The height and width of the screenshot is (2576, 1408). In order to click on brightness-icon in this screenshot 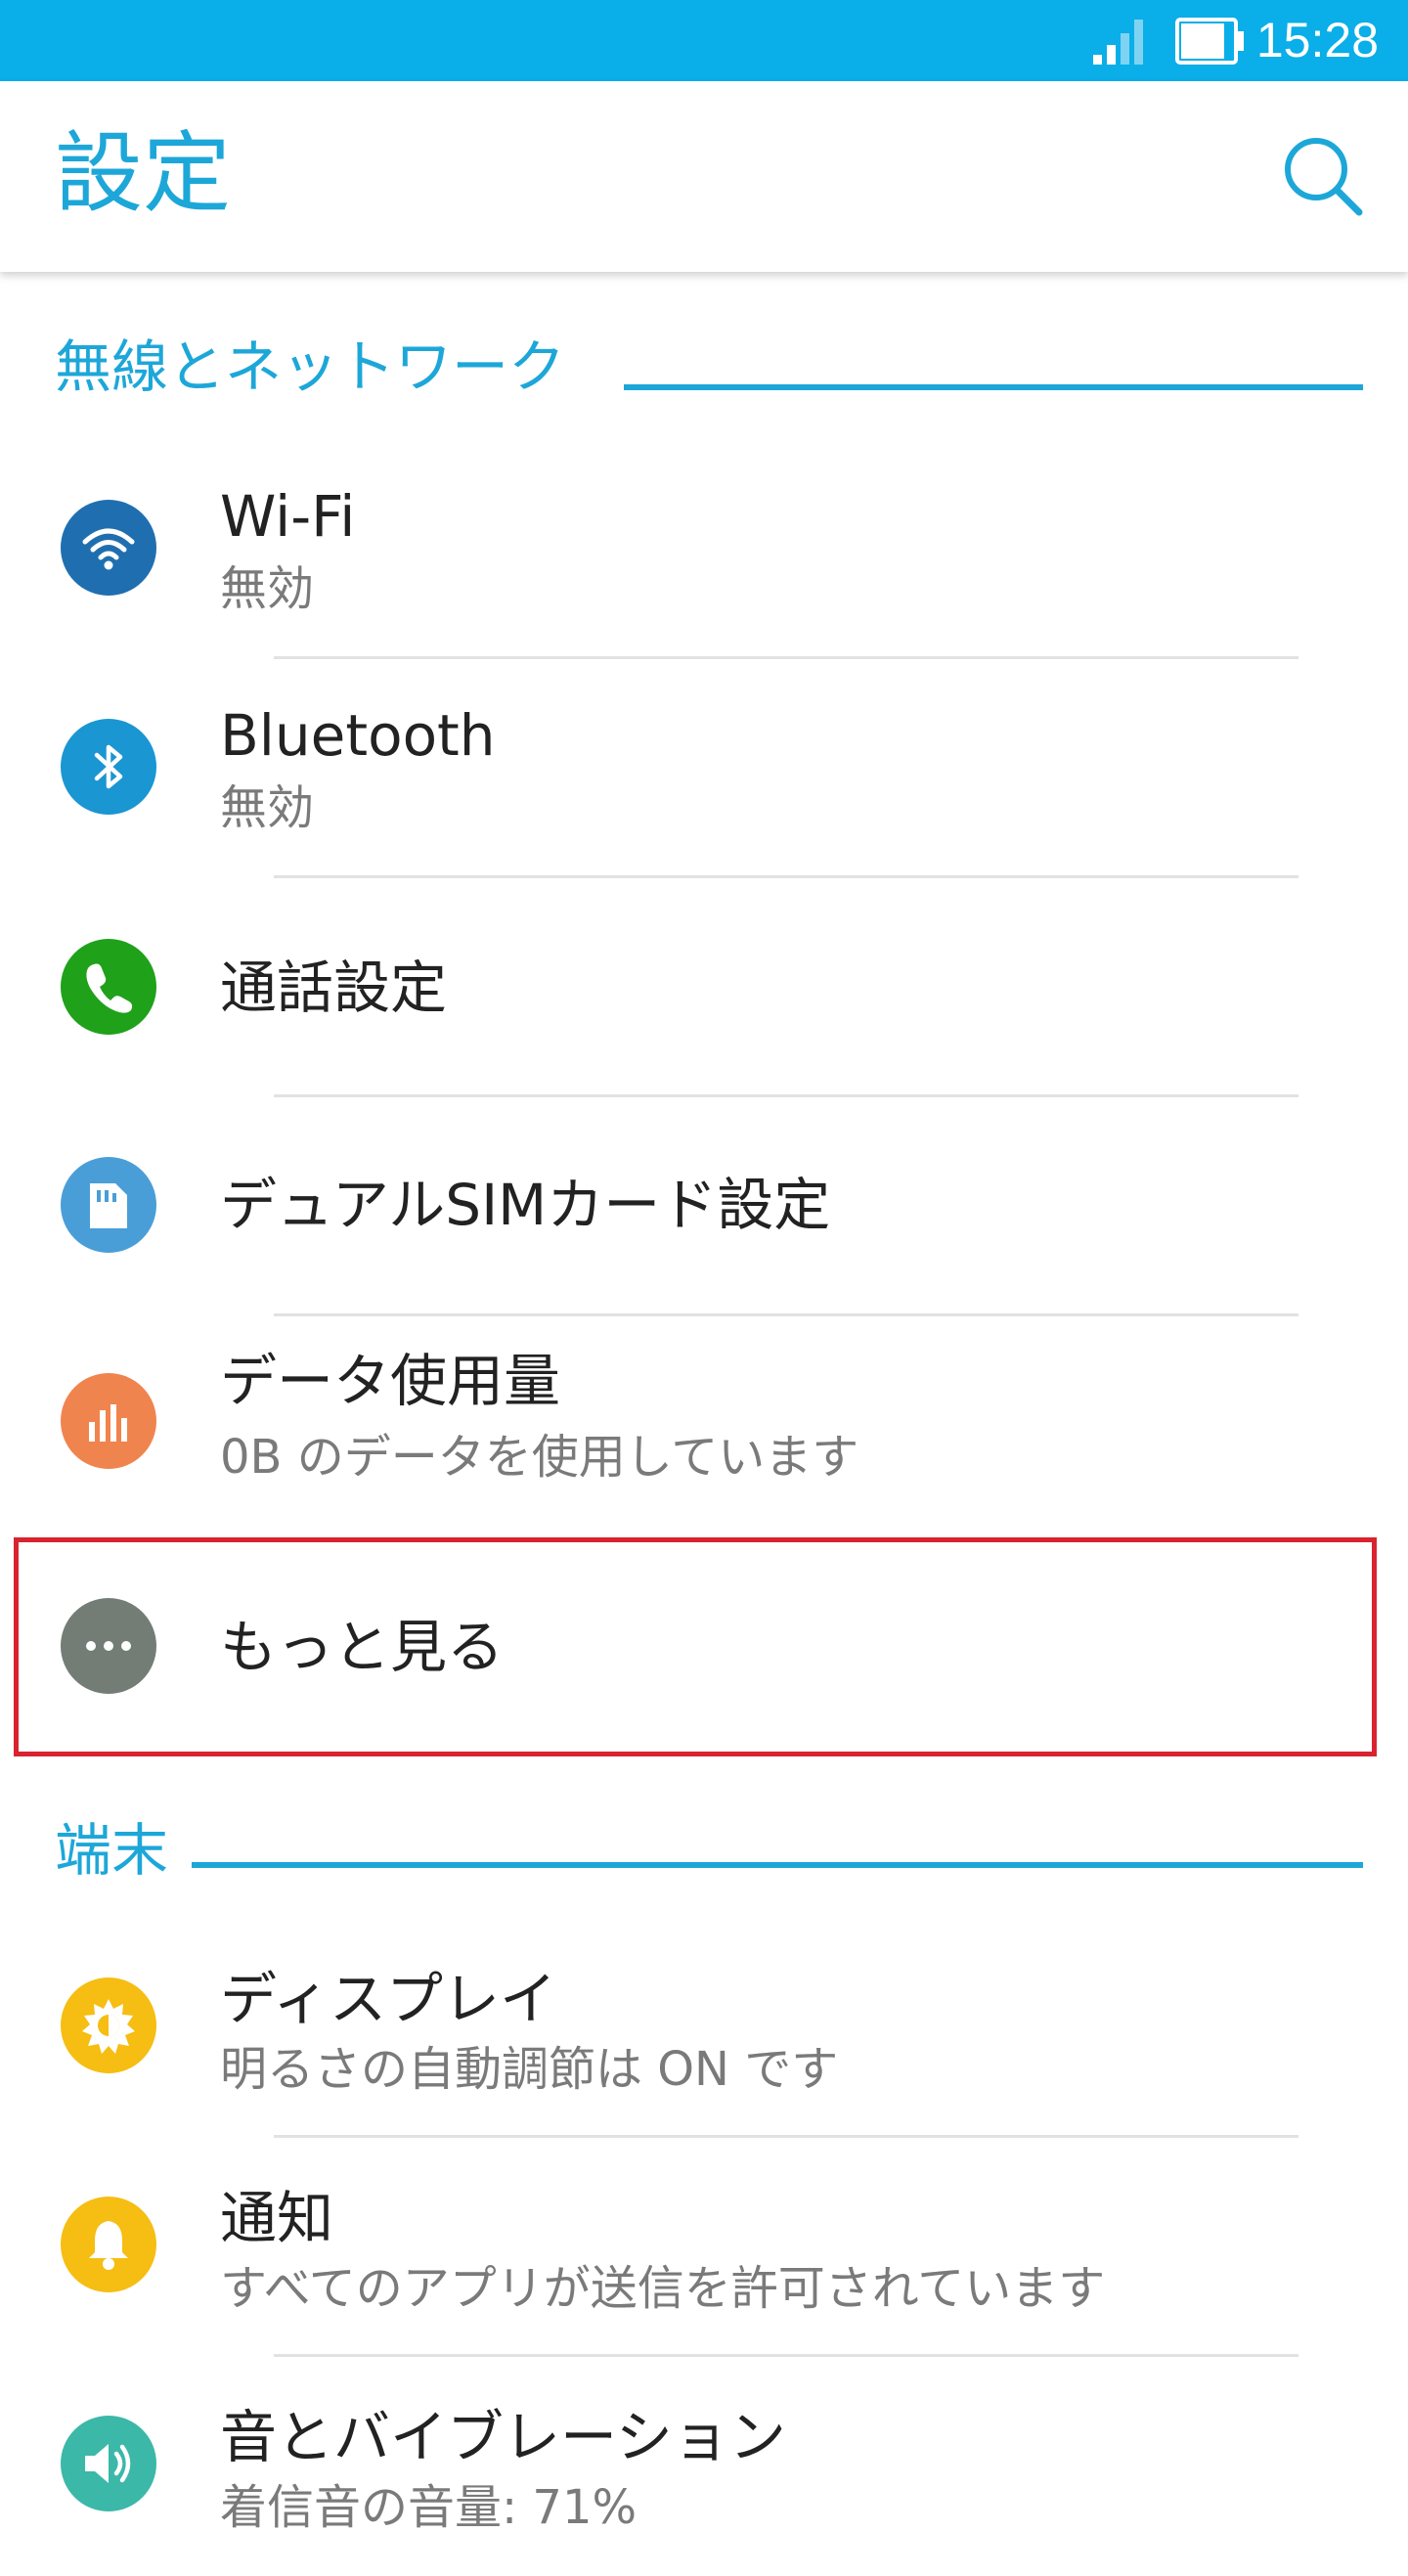, I will do `click(108, 2025)`.